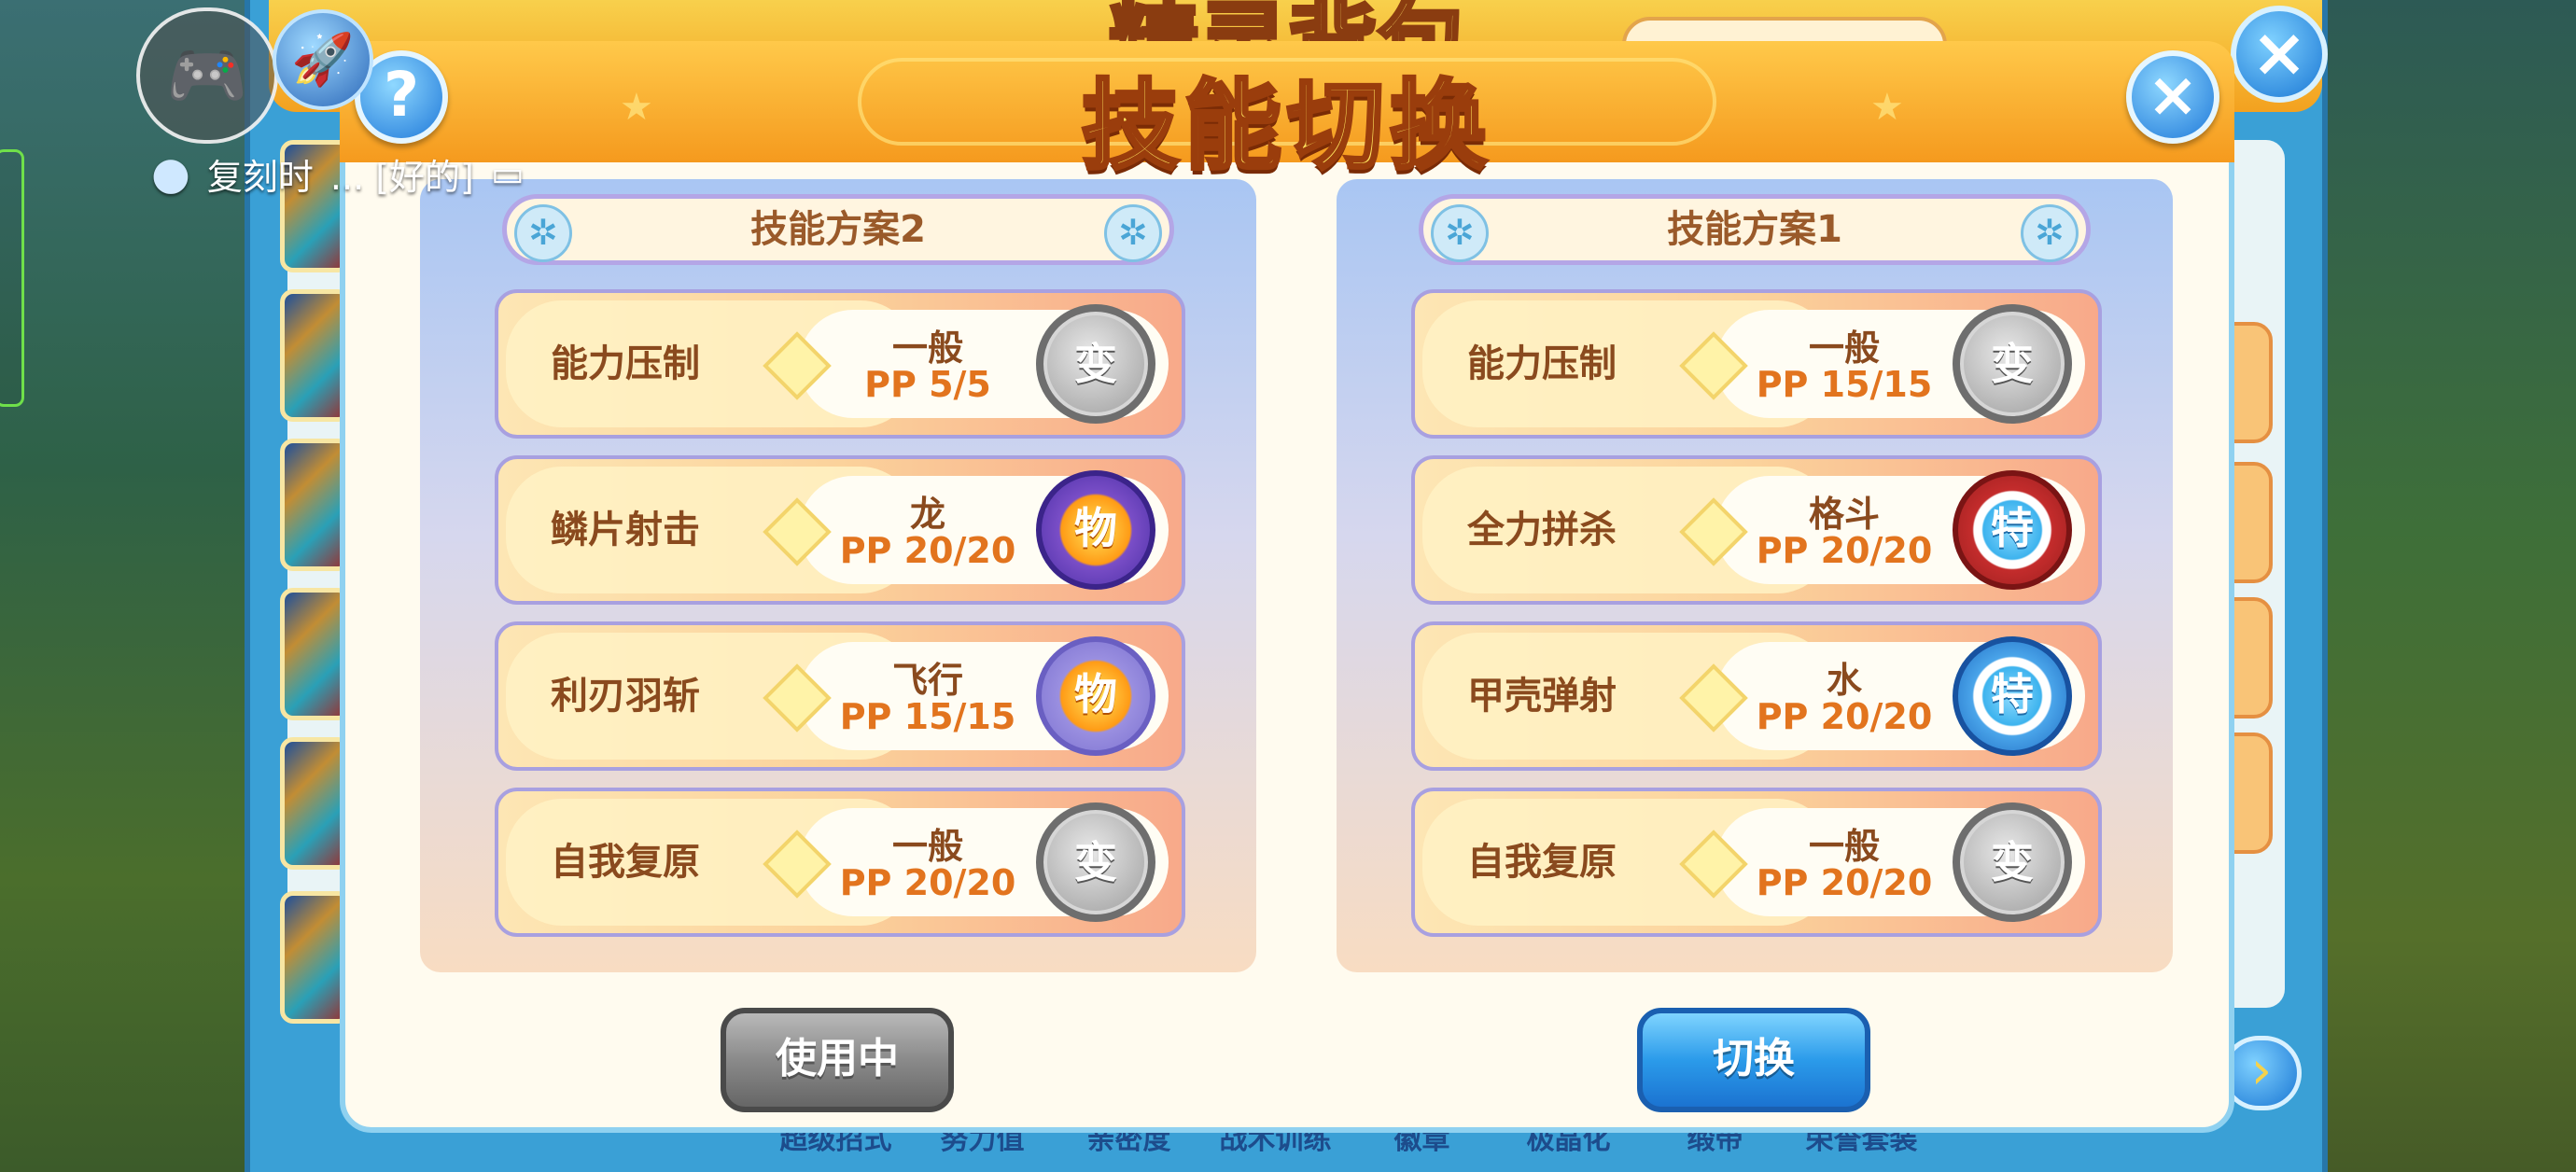  What do you see at coordinates (927, 680) in the screenshot?
I see `skill-type: 飞行` at bounding box center [927, 680].